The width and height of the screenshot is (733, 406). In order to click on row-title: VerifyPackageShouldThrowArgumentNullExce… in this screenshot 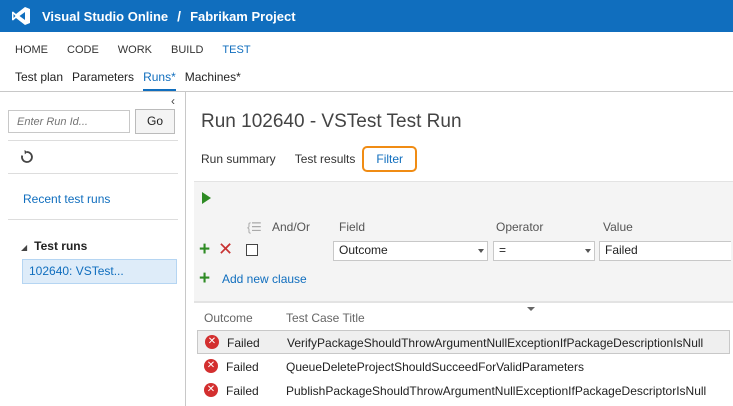, I will do `click(495, 343)`.